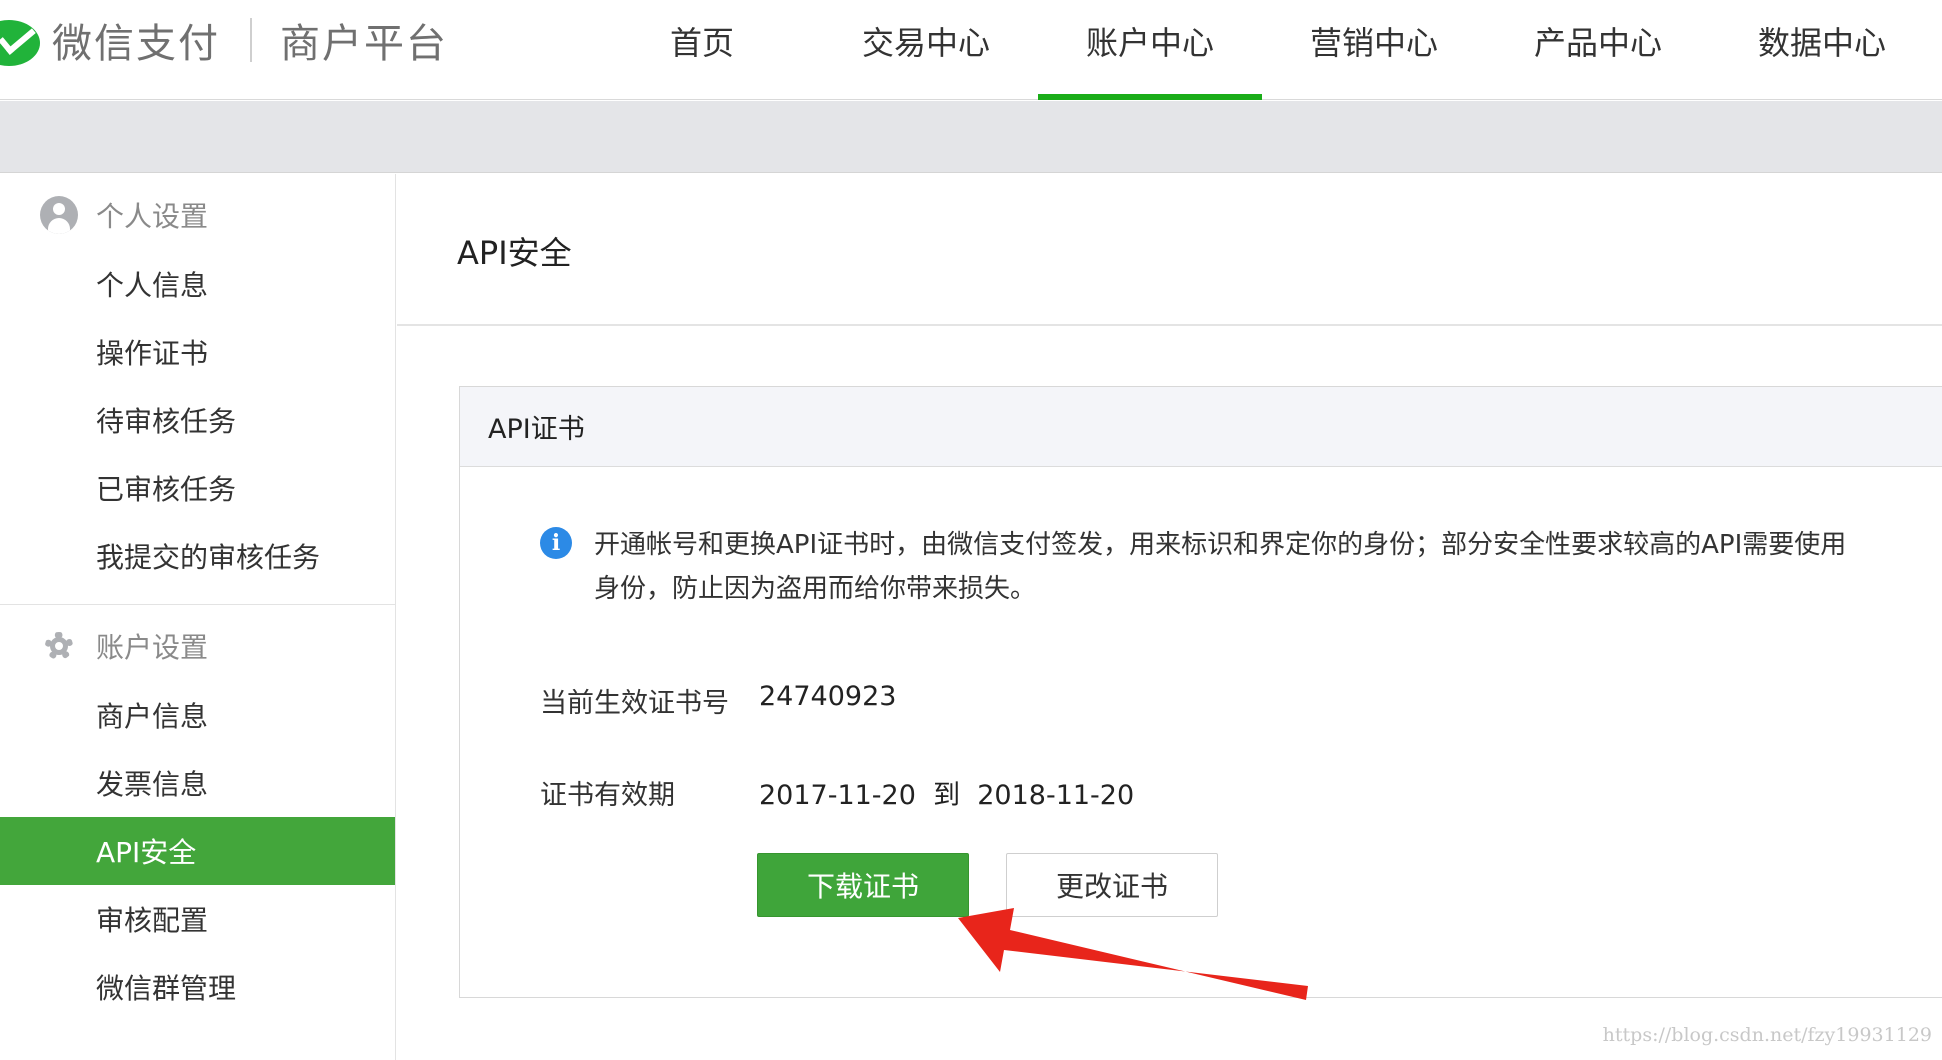  What do you see at coordinates (1767, 1035) in the screenshot?
I see `watermark: https://blog.csdn.net/fzy19931129` at bounding box center [1767, 1035].